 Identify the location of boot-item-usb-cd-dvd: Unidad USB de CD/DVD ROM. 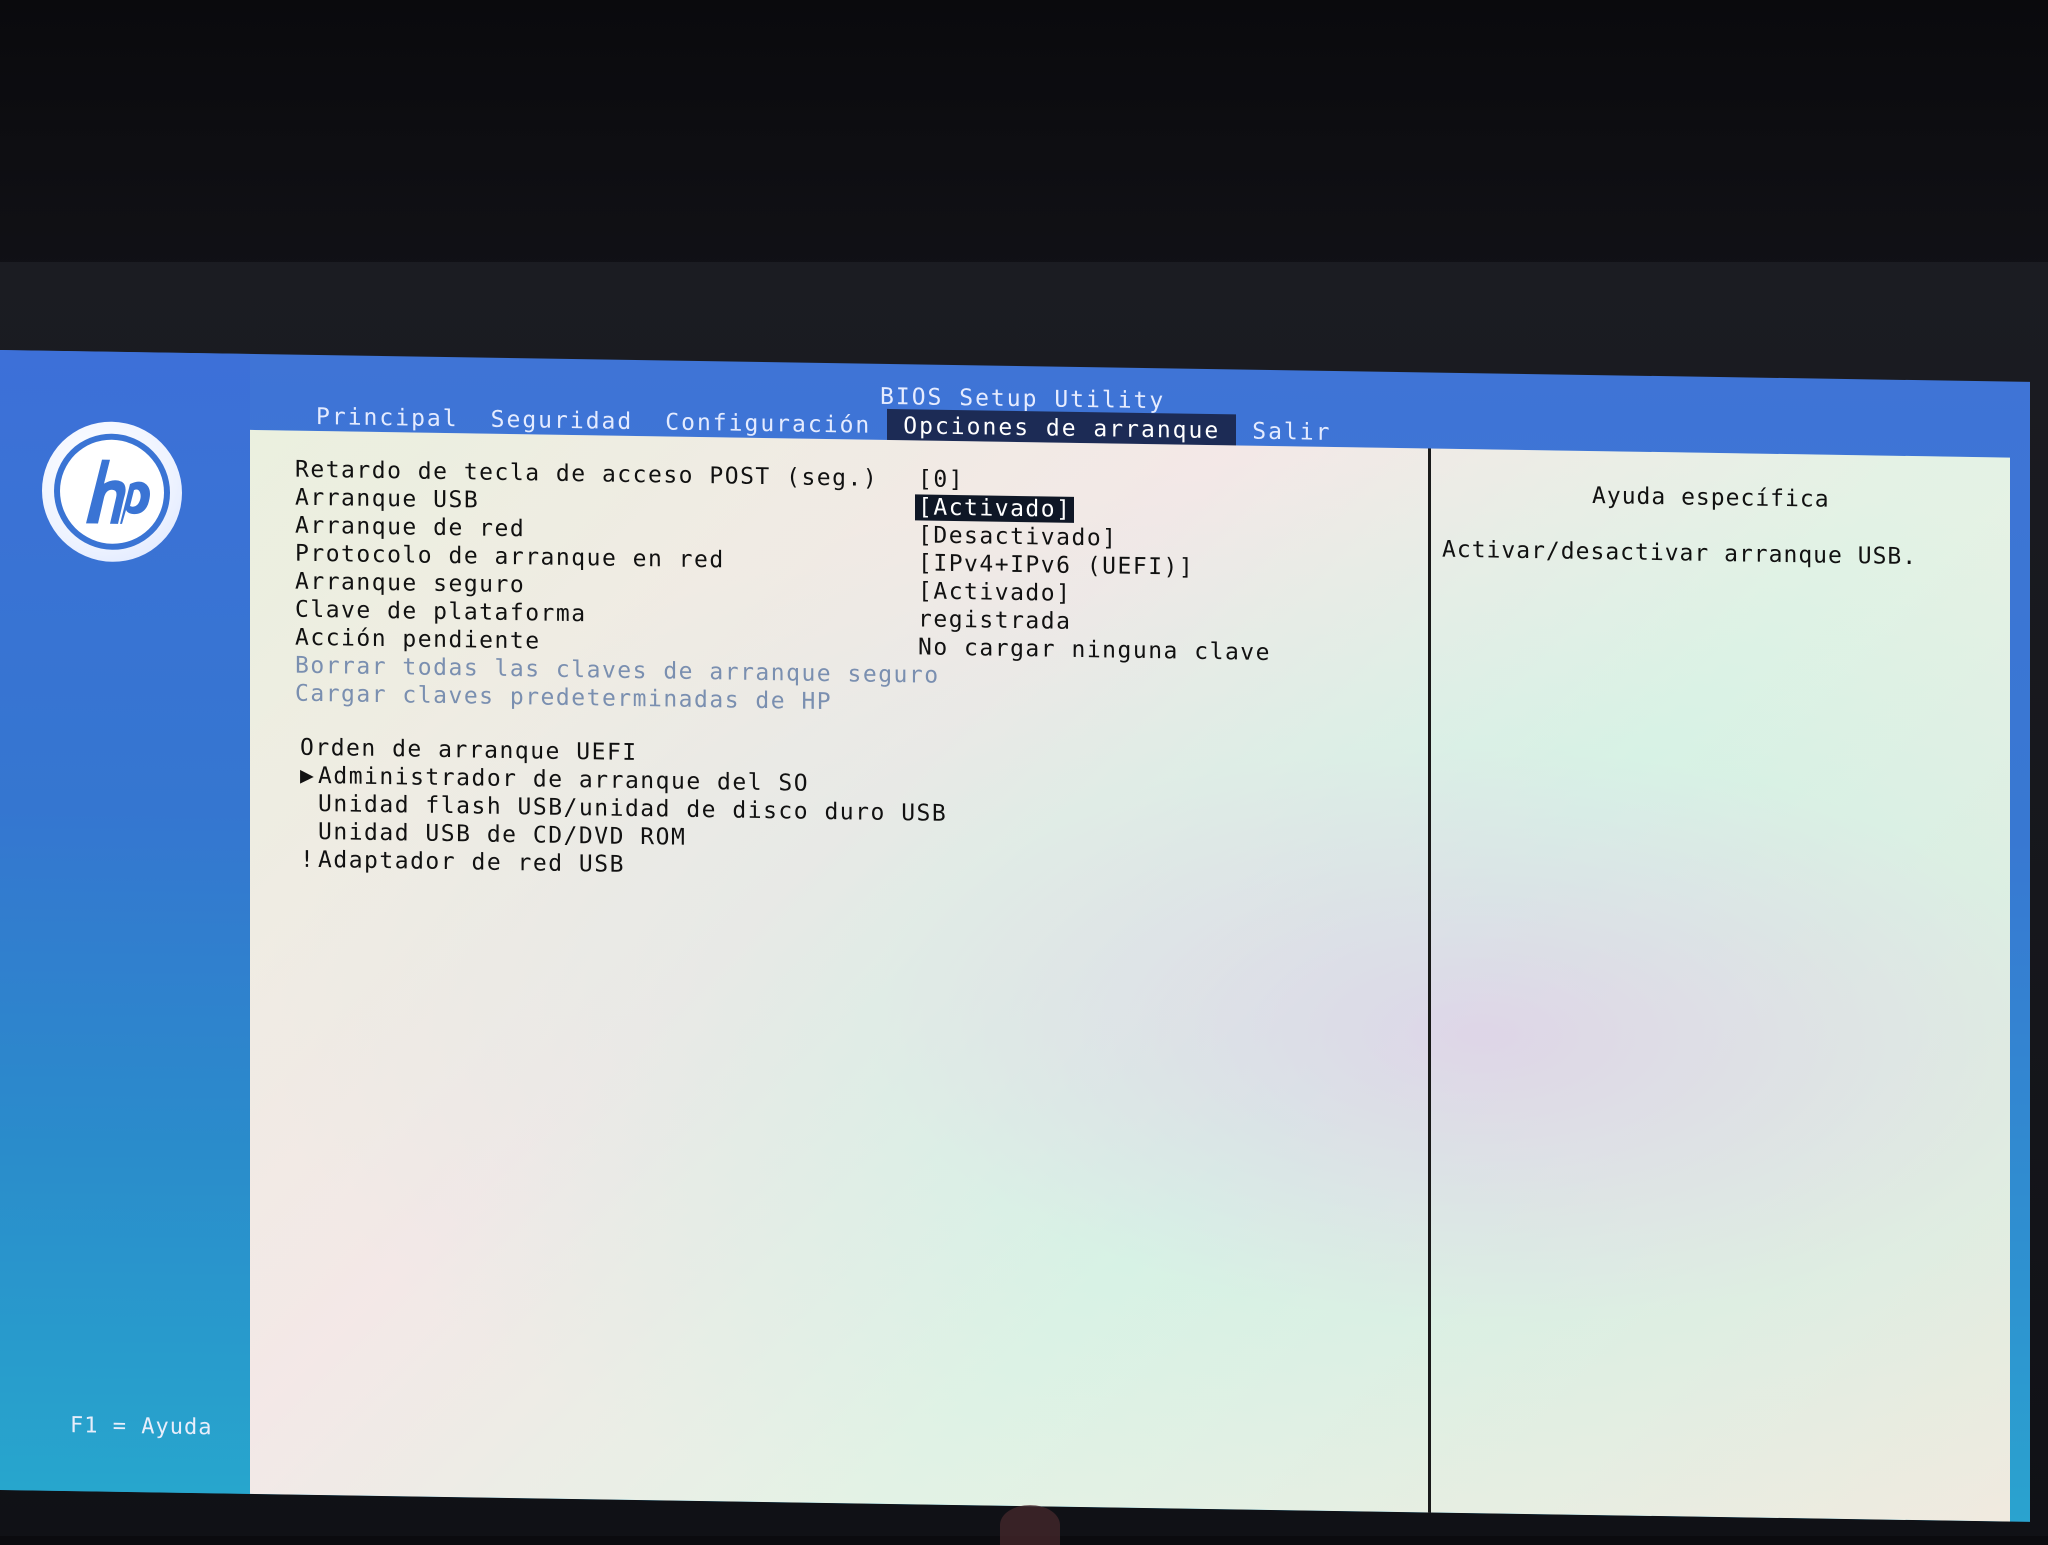
(493, 835).